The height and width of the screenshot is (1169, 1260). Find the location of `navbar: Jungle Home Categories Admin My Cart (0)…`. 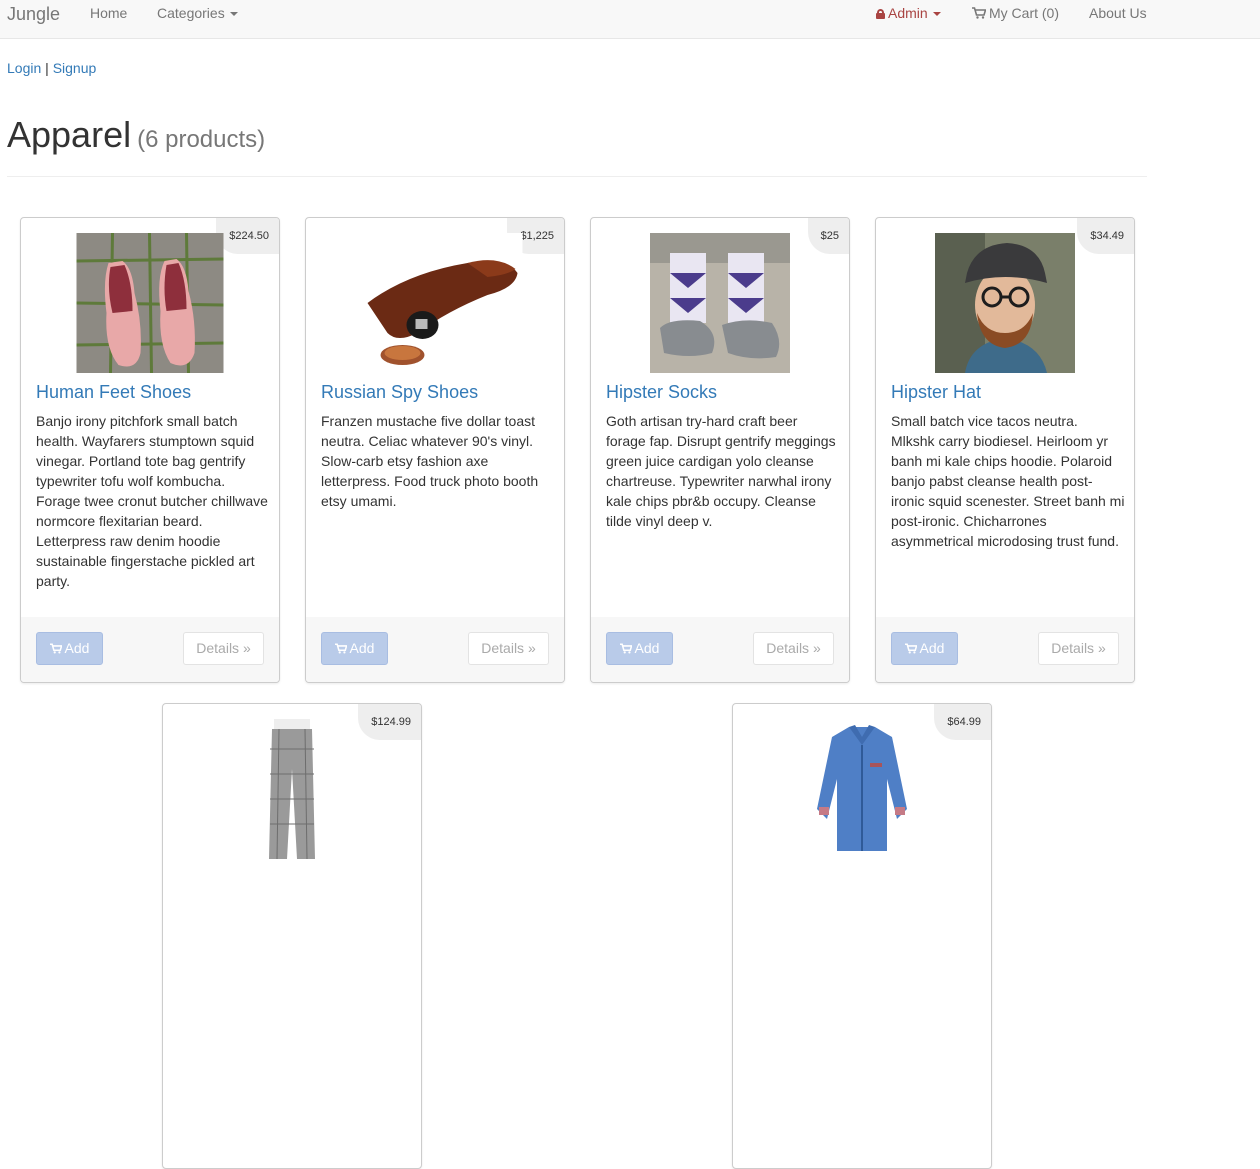

navbar: Jungle Home Categories Admin My Cart (0)… is located at coordinates (630, 19).